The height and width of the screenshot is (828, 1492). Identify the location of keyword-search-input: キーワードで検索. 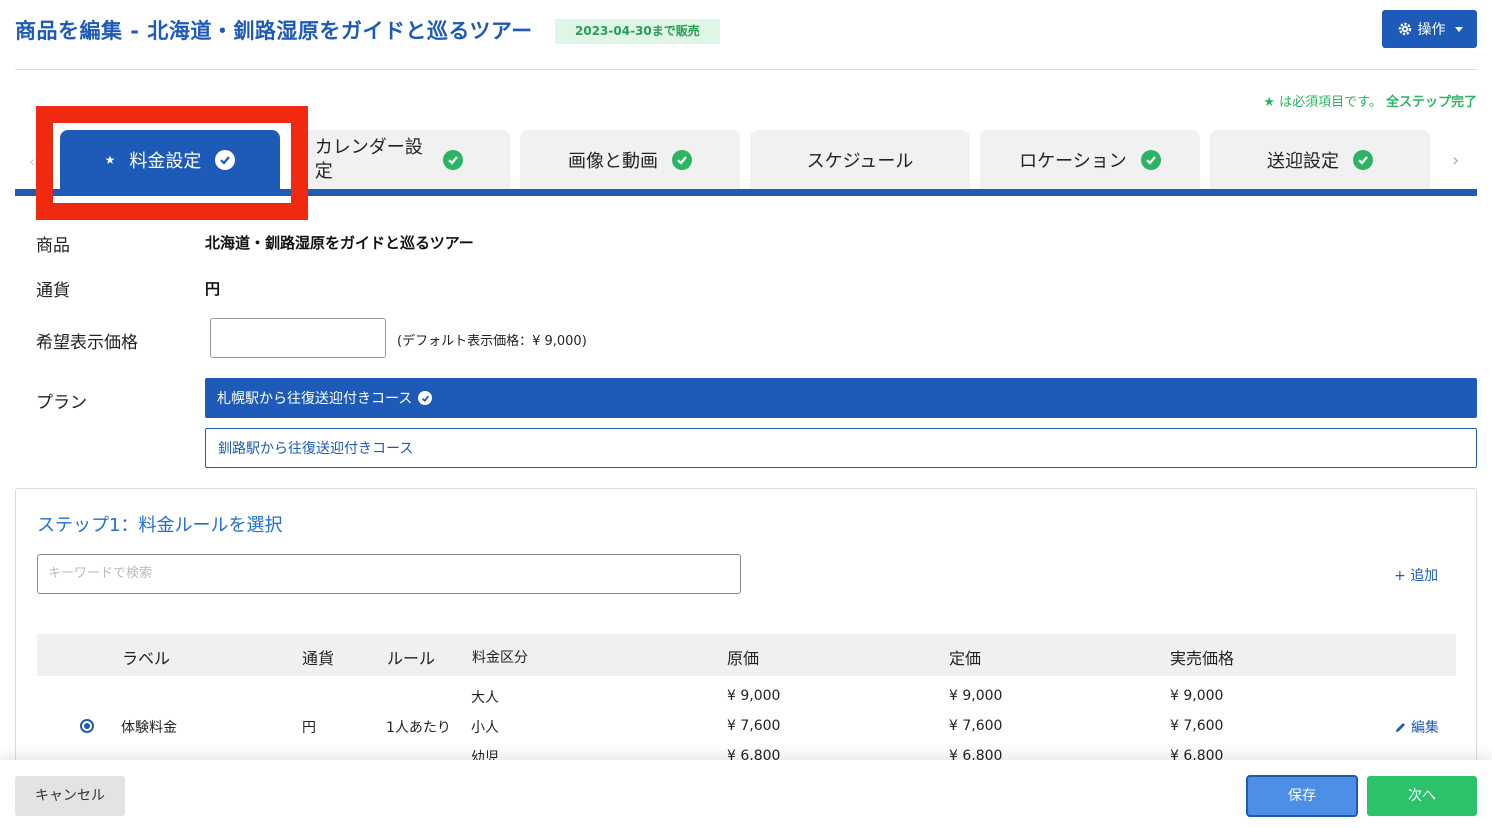
(389, 574).